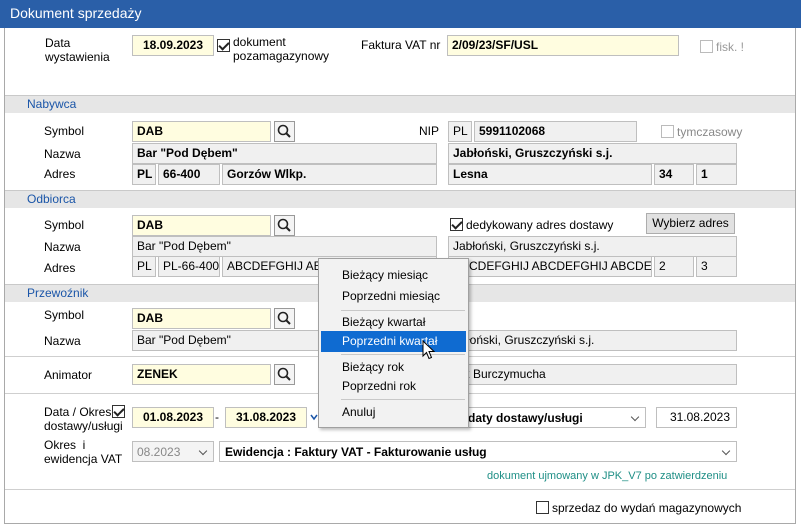 This screenshot has height=528, width=801. Describe the element at coordinates (64, 315) in the screenshot. I see `przewoznik-symbol-label: Symbol` at that location.